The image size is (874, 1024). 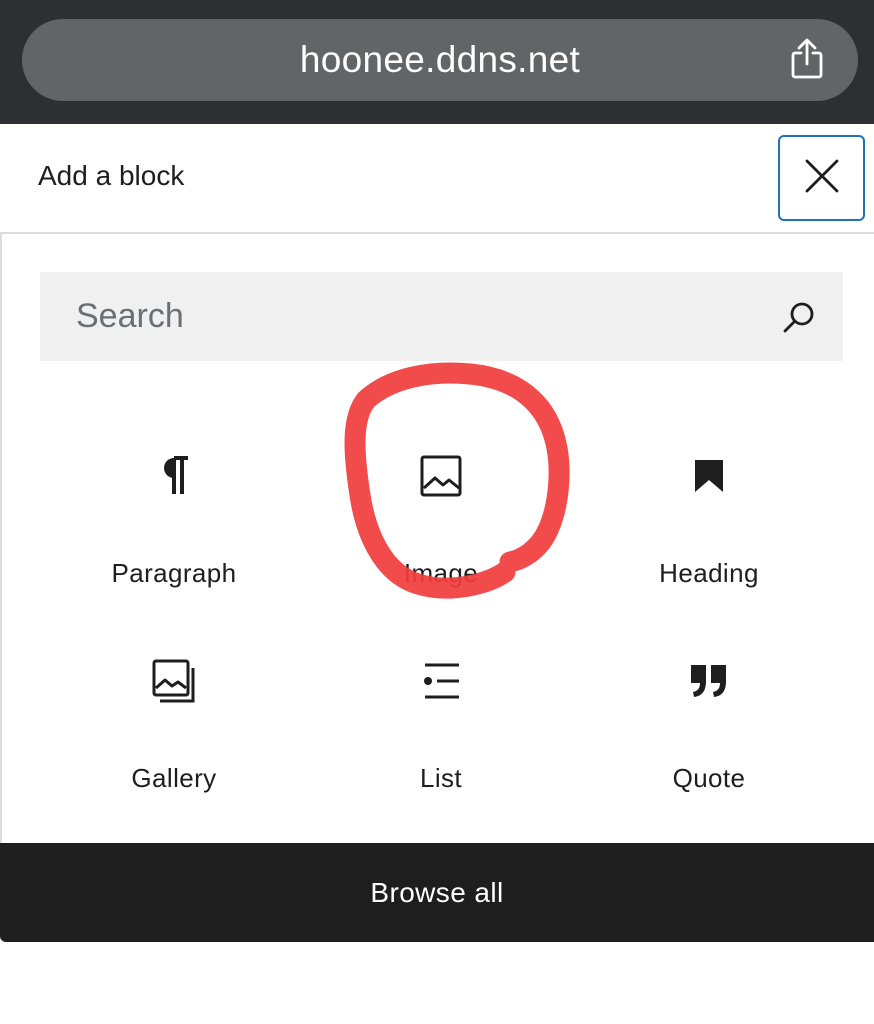 What do you see at coordinates (709, 778) in the screenshot?
I see `block-label: Quote` at bounding box center [709, 778].